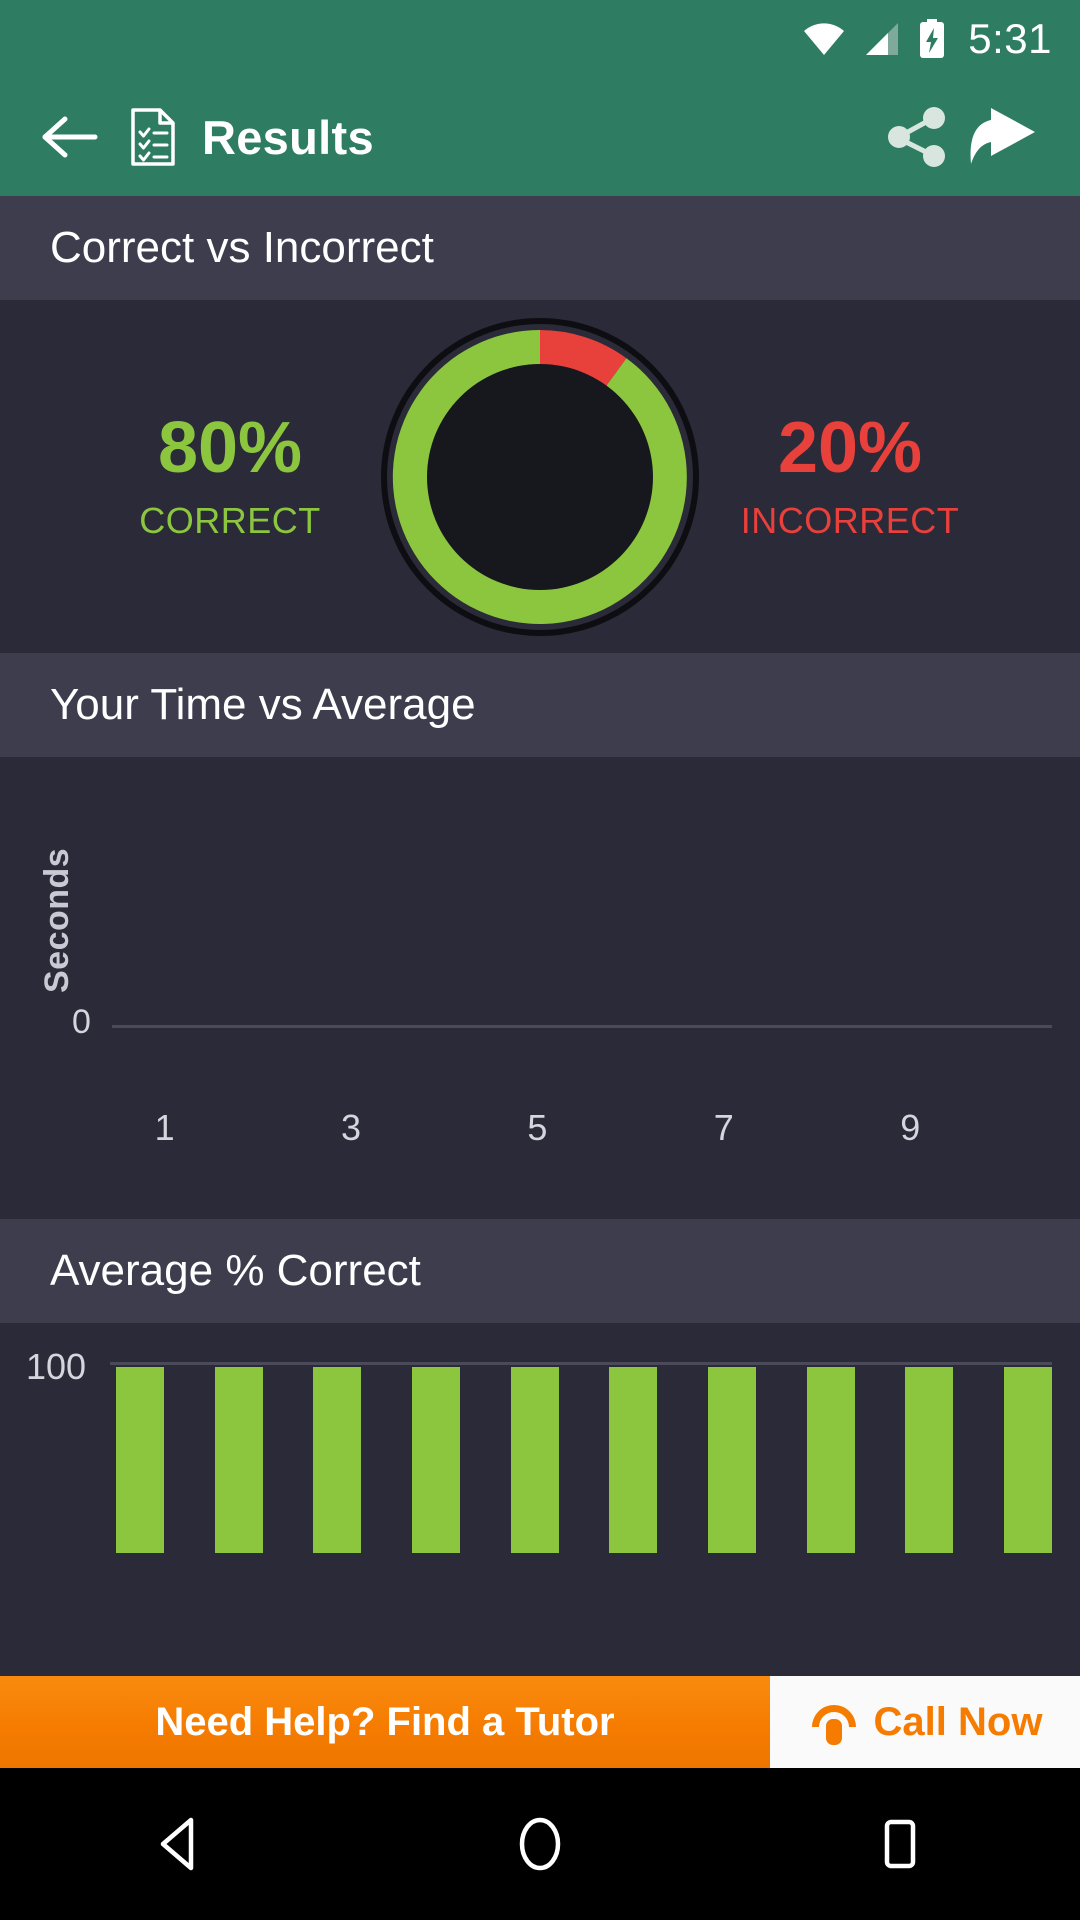  I want to click on back-arrow-icon, so click(70, 137).